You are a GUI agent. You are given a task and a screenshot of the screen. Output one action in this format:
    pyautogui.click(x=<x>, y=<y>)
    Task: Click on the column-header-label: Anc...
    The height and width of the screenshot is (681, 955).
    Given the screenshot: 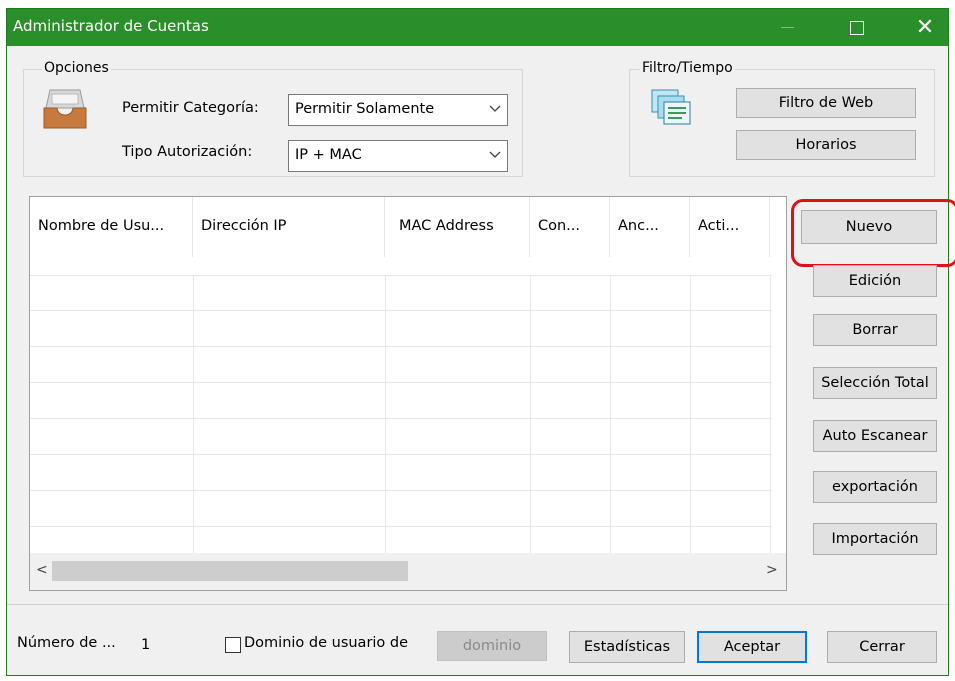 What is the action you would take?
    pyautogui.click(x=638, y=226)
    